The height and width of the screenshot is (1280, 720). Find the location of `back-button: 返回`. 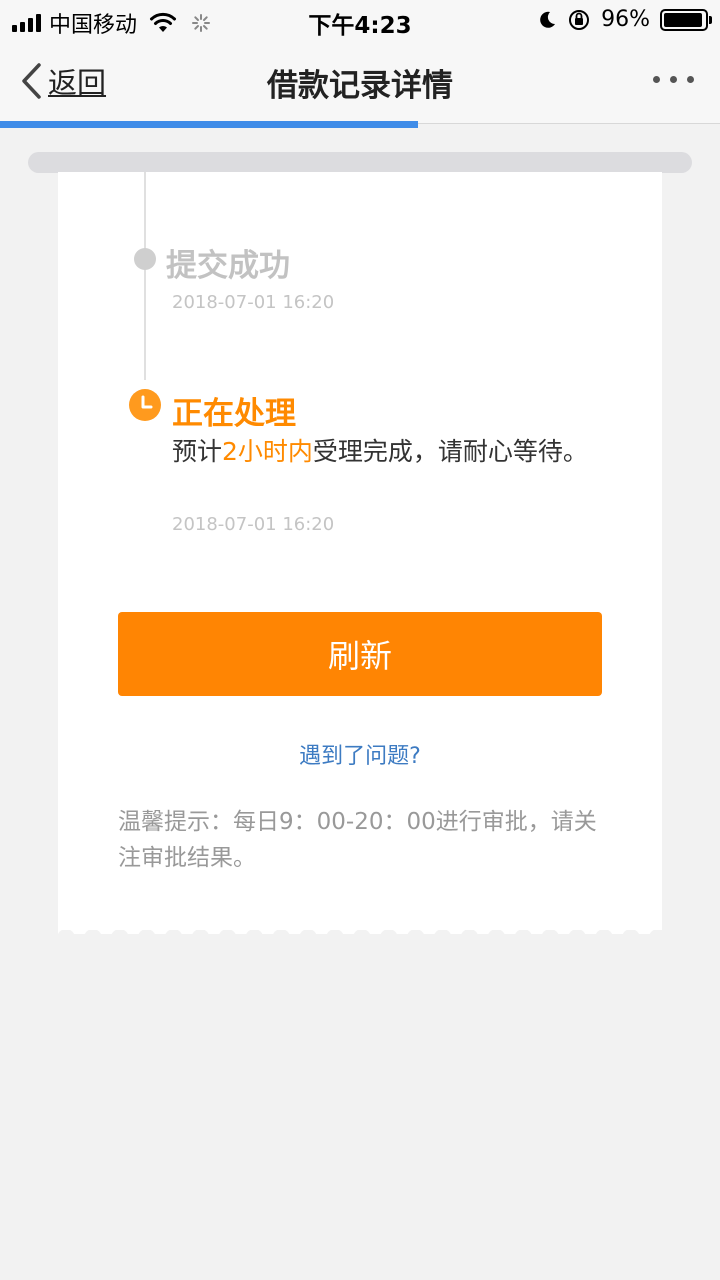

back-button: 返回 is located at coordinates (63, 81).